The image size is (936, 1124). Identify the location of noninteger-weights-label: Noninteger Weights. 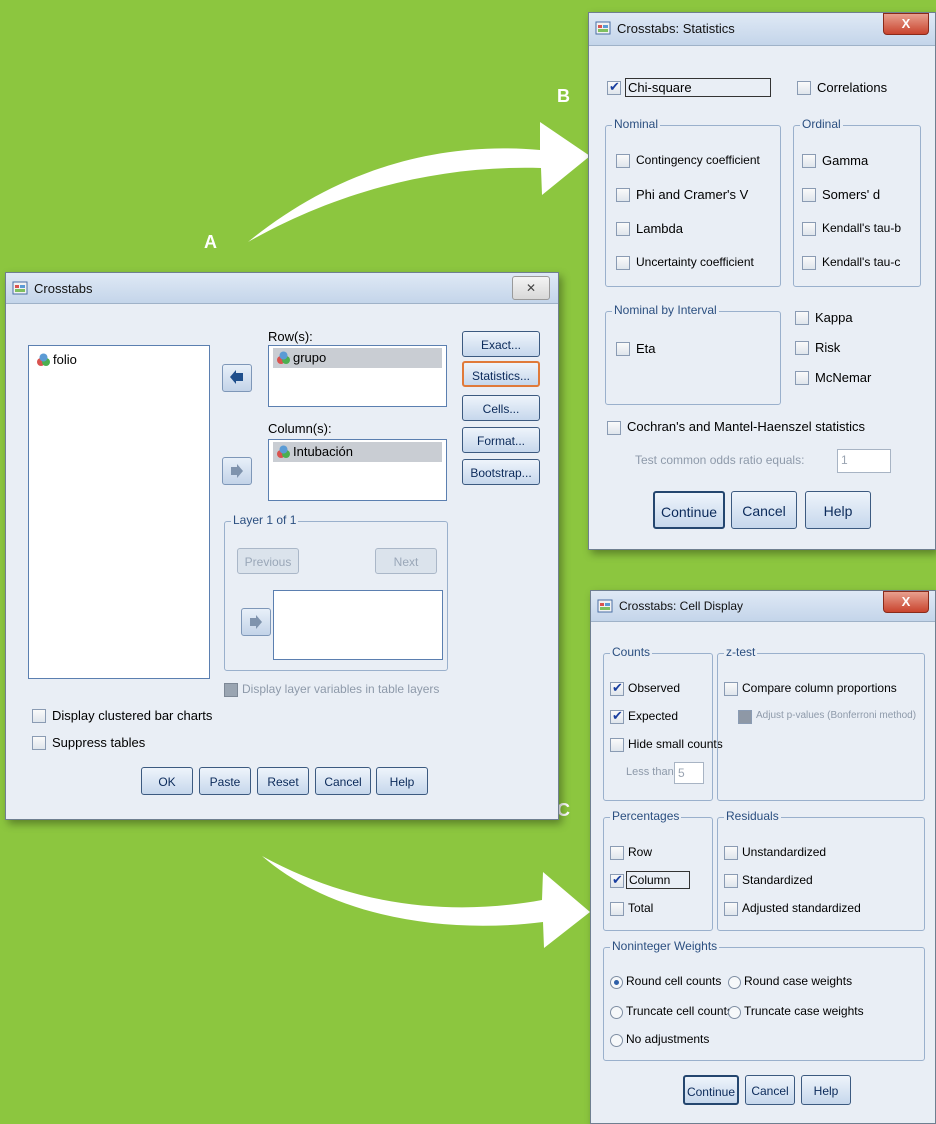
(665, 946).